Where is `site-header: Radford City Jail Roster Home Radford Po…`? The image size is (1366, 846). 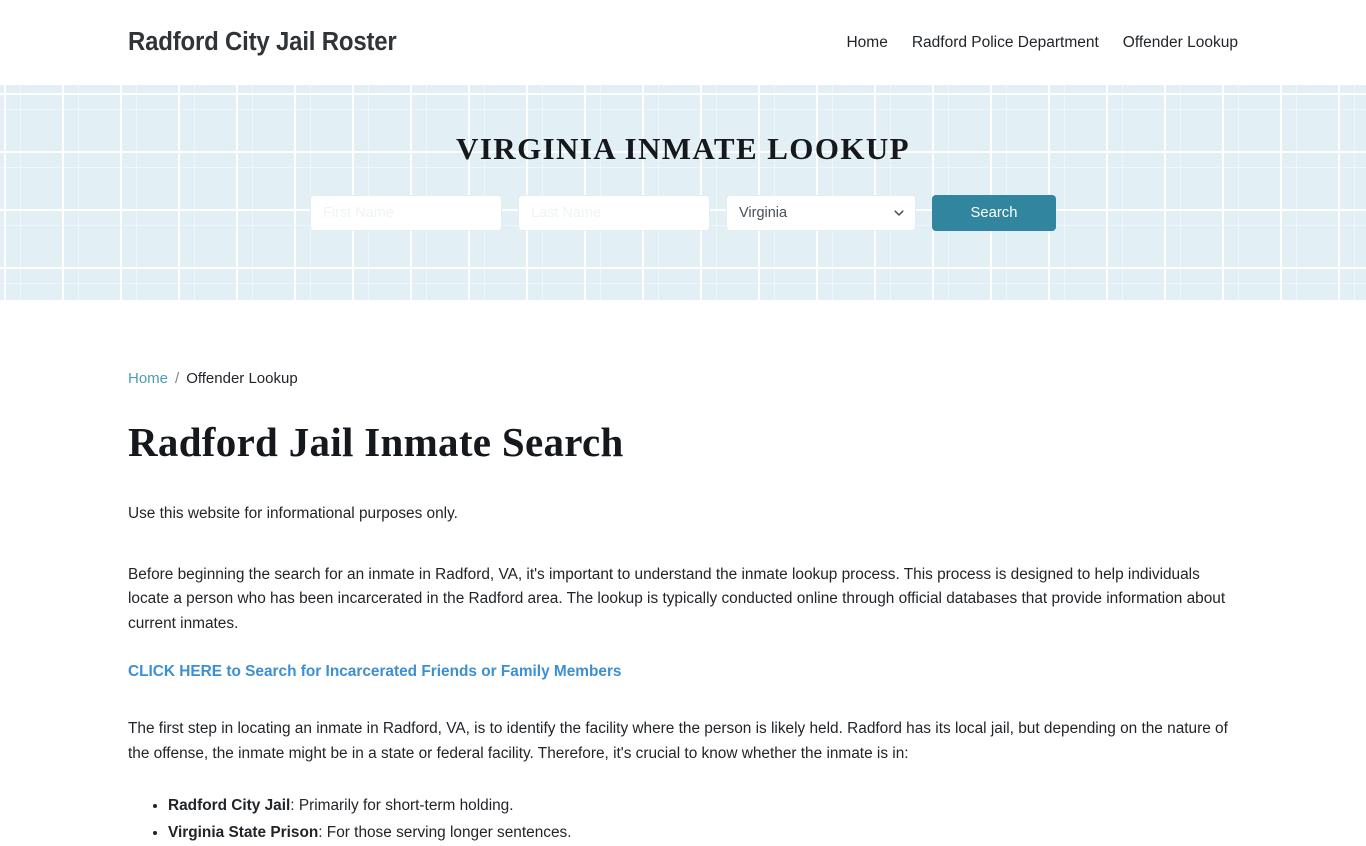
site-header: Radford City Jail Roster Home Radford Po… is located at coordinates (683, 42).